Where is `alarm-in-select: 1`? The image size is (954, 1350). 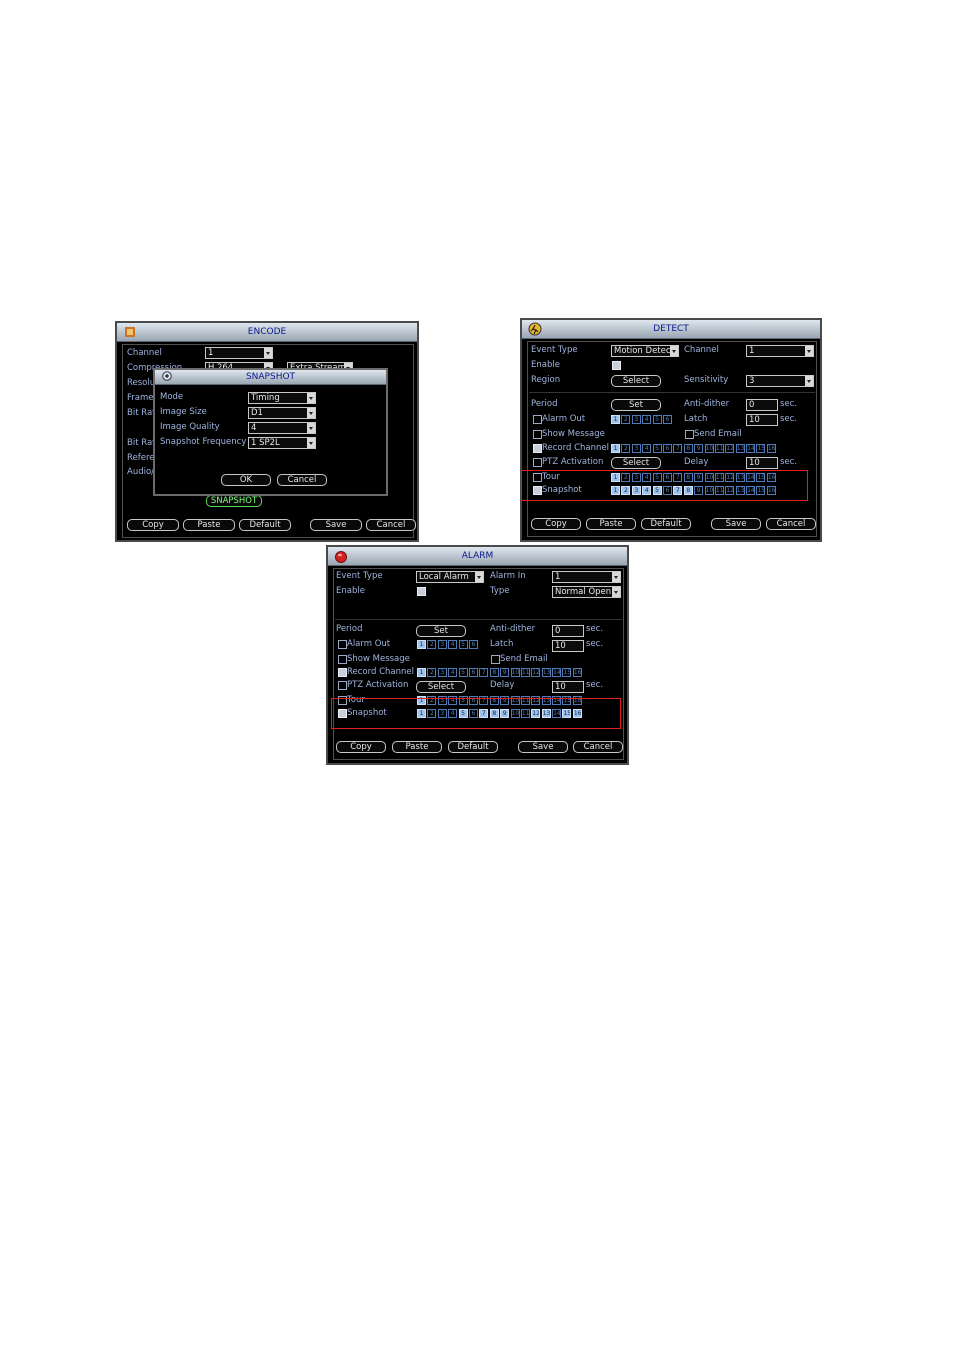
alarm-in-select: 1 is located at coordinates (586, 577).